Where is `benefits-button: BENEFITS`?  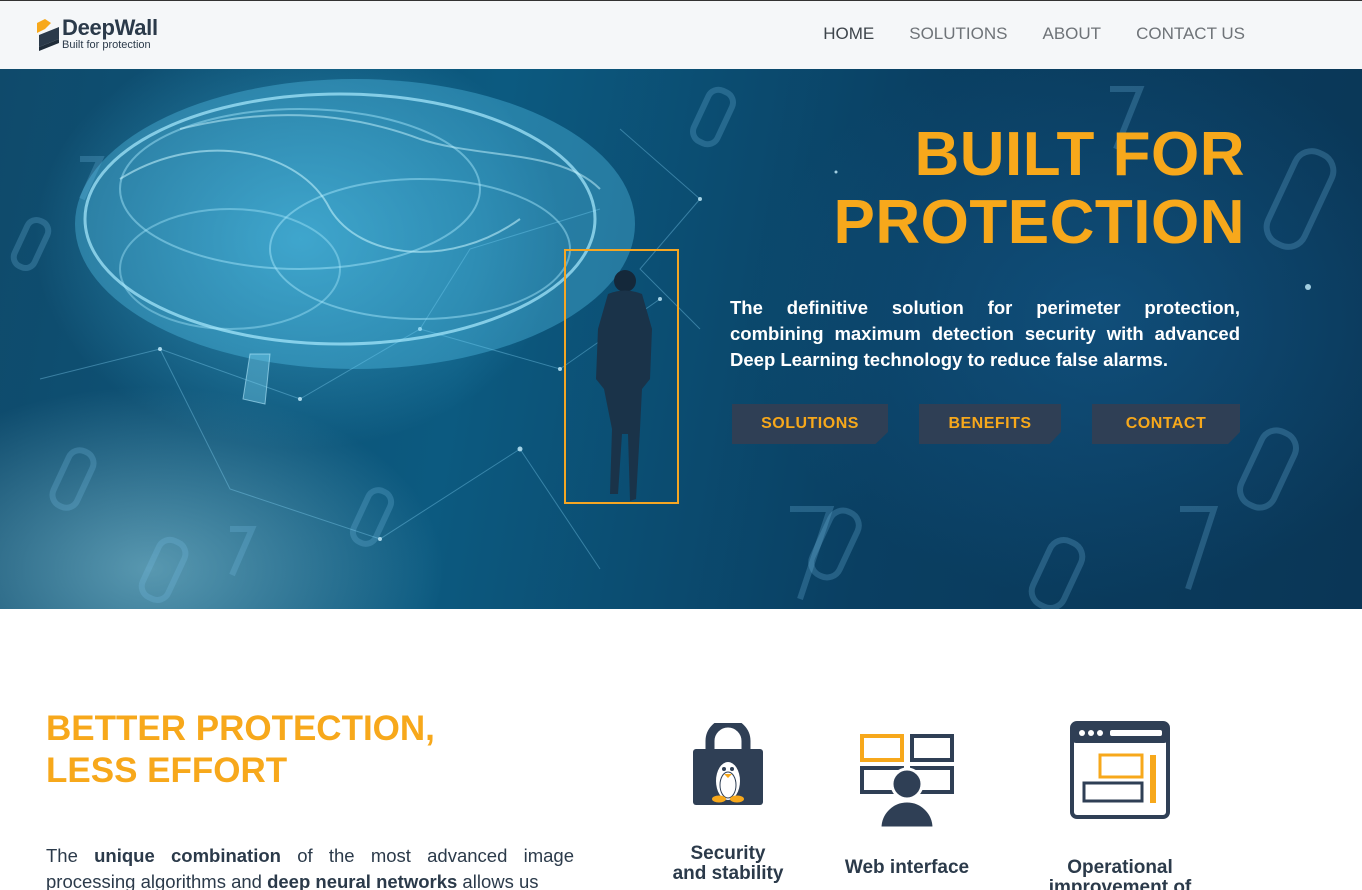 benefits-button: BENEFITS is located at coordinates (990, 424).